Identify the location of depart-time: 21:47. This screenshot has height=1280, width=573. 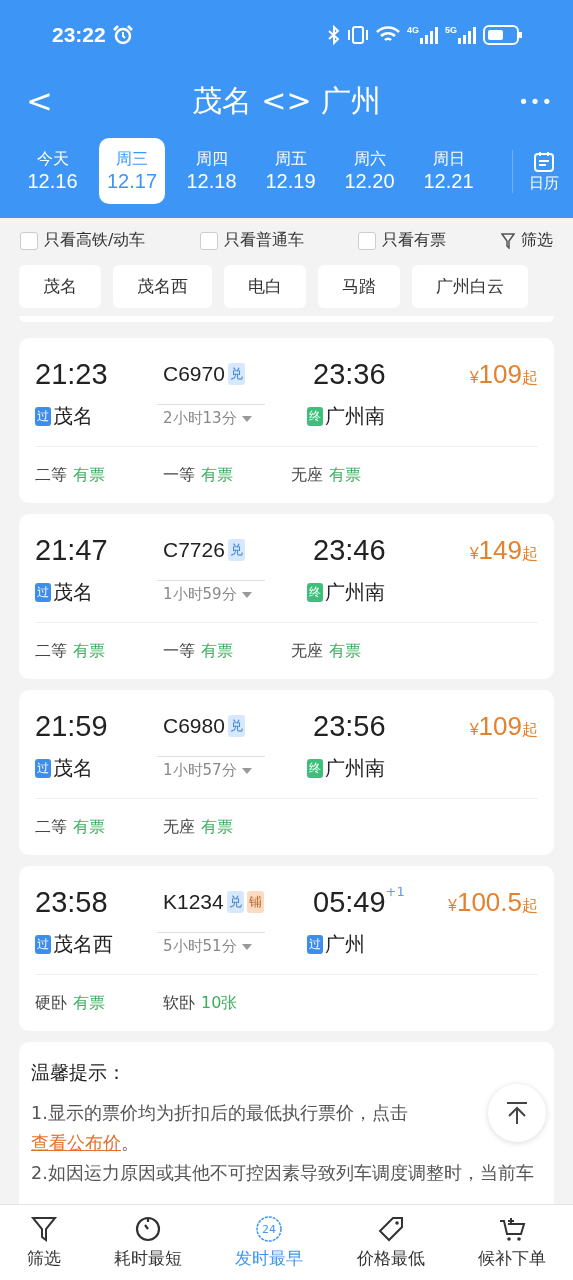
(72, 550).